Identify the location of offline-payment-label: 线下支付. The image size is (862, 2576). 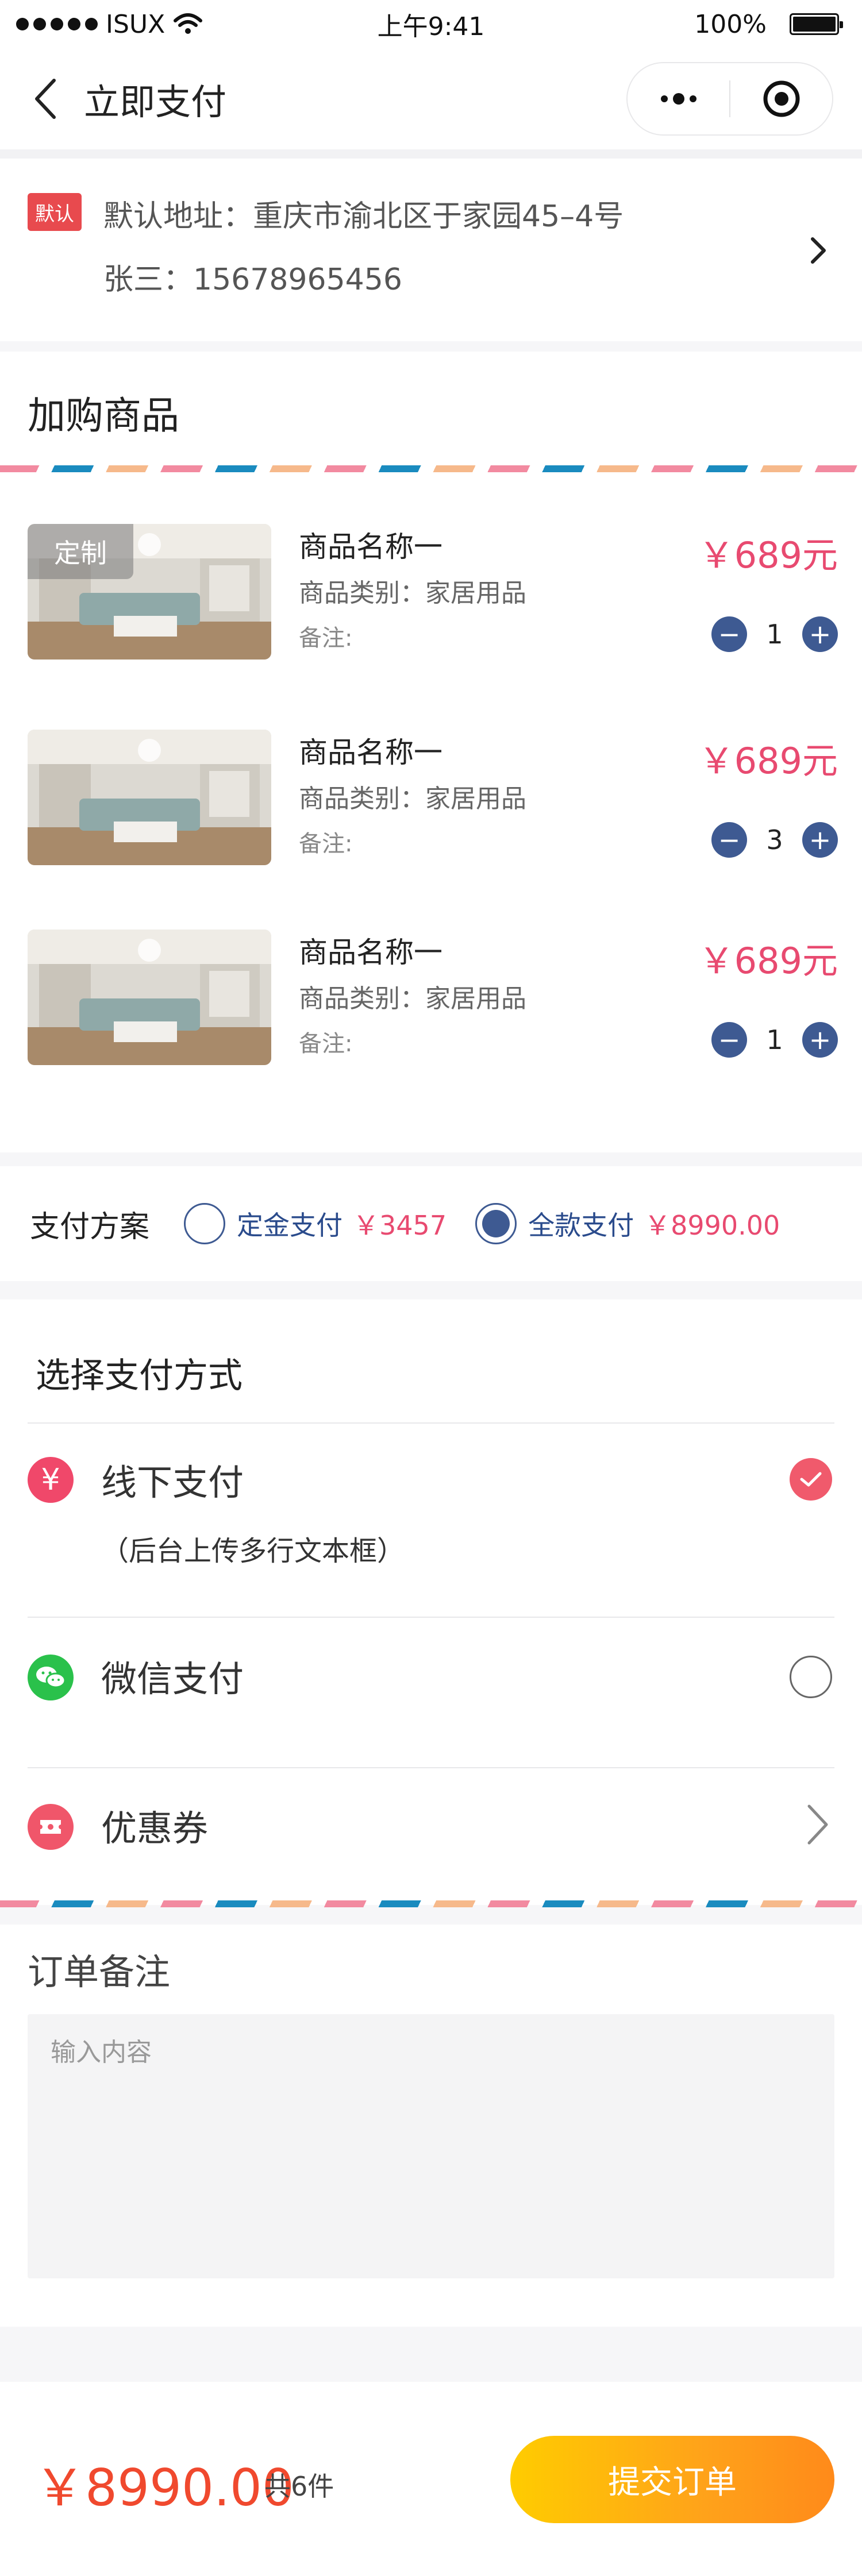
(172, 1482).